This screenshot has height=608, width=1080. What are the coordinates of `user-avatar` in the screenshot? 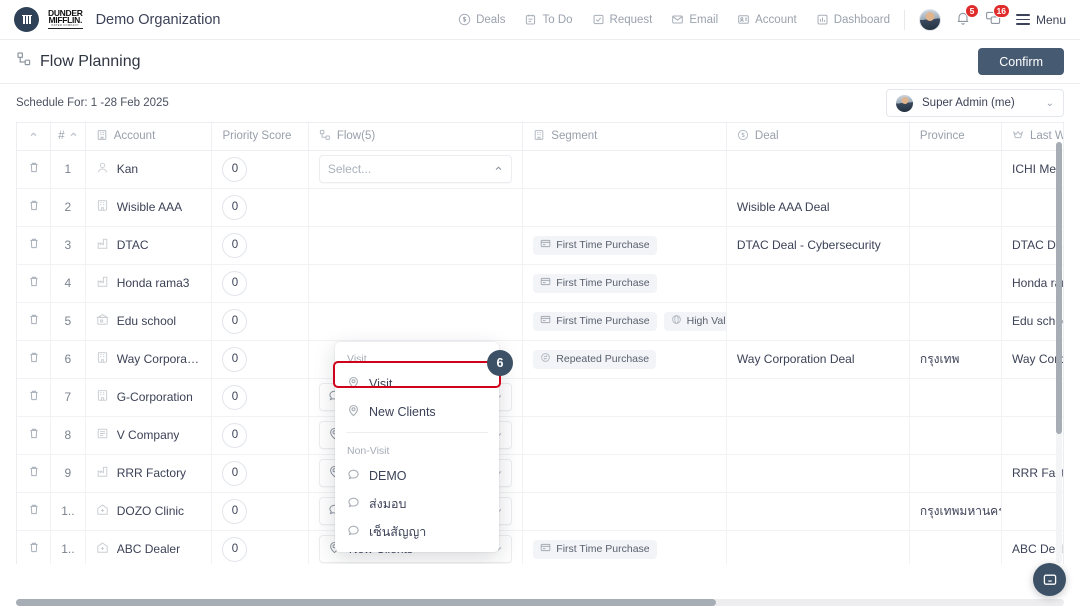 It's located at (929, 19).